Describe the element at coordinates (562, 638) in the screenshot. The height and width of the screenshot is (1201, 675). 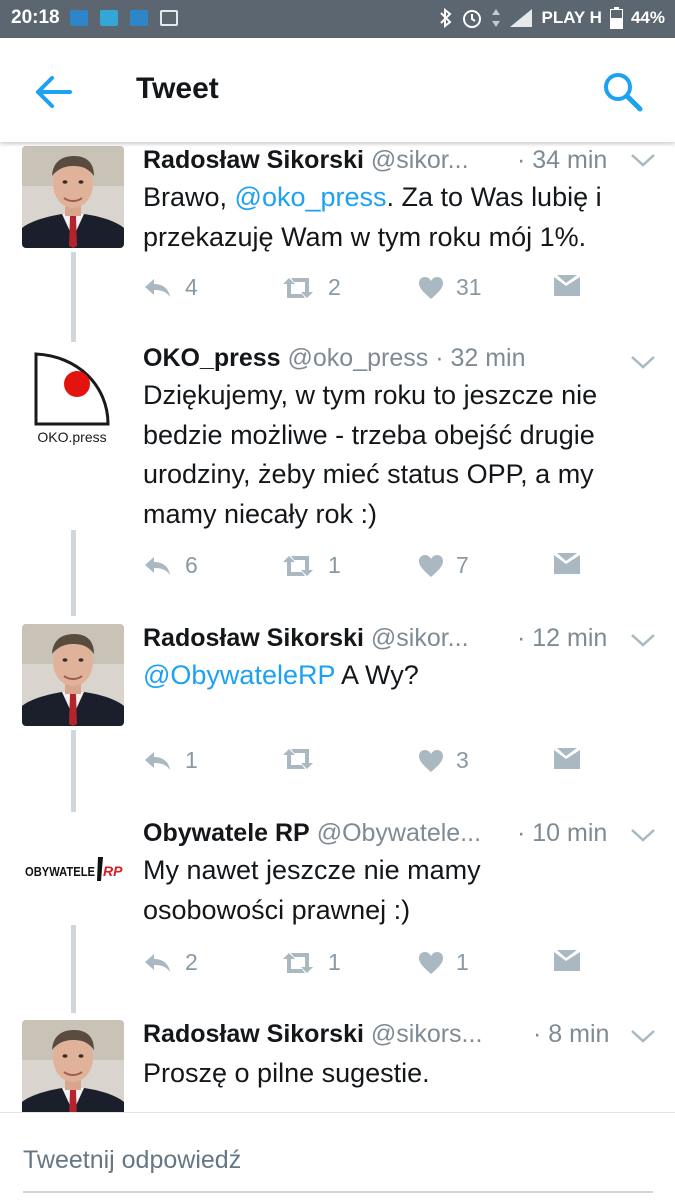
I see `tweet-time: · 12 min` at that location.